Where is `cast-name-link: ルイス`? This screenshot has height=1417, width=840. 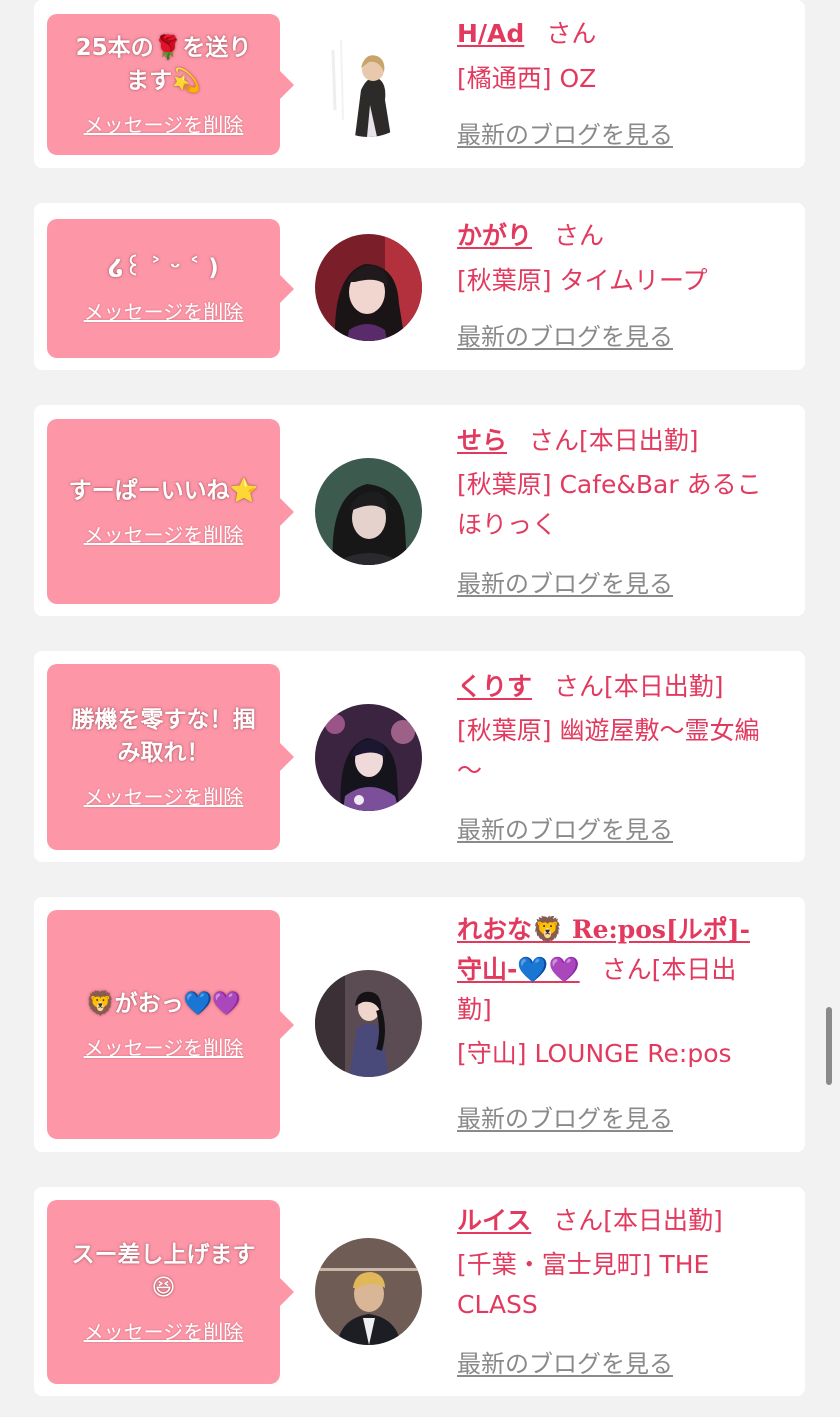
cast-name-link: ルイス is located at coordinates (494, 1220).